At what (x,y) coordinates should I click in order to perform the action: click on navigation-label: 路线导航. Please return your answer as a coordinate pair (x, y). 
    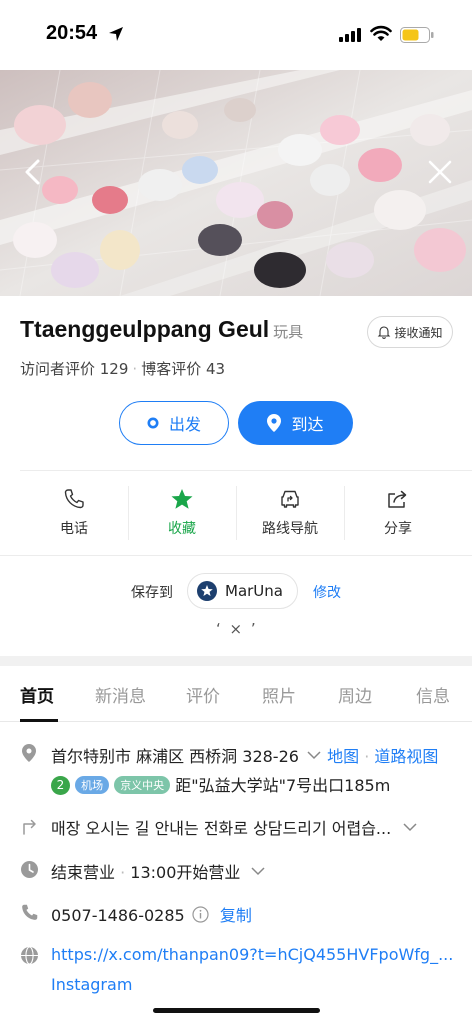
    Looking at the image, I should click on (290, 529).